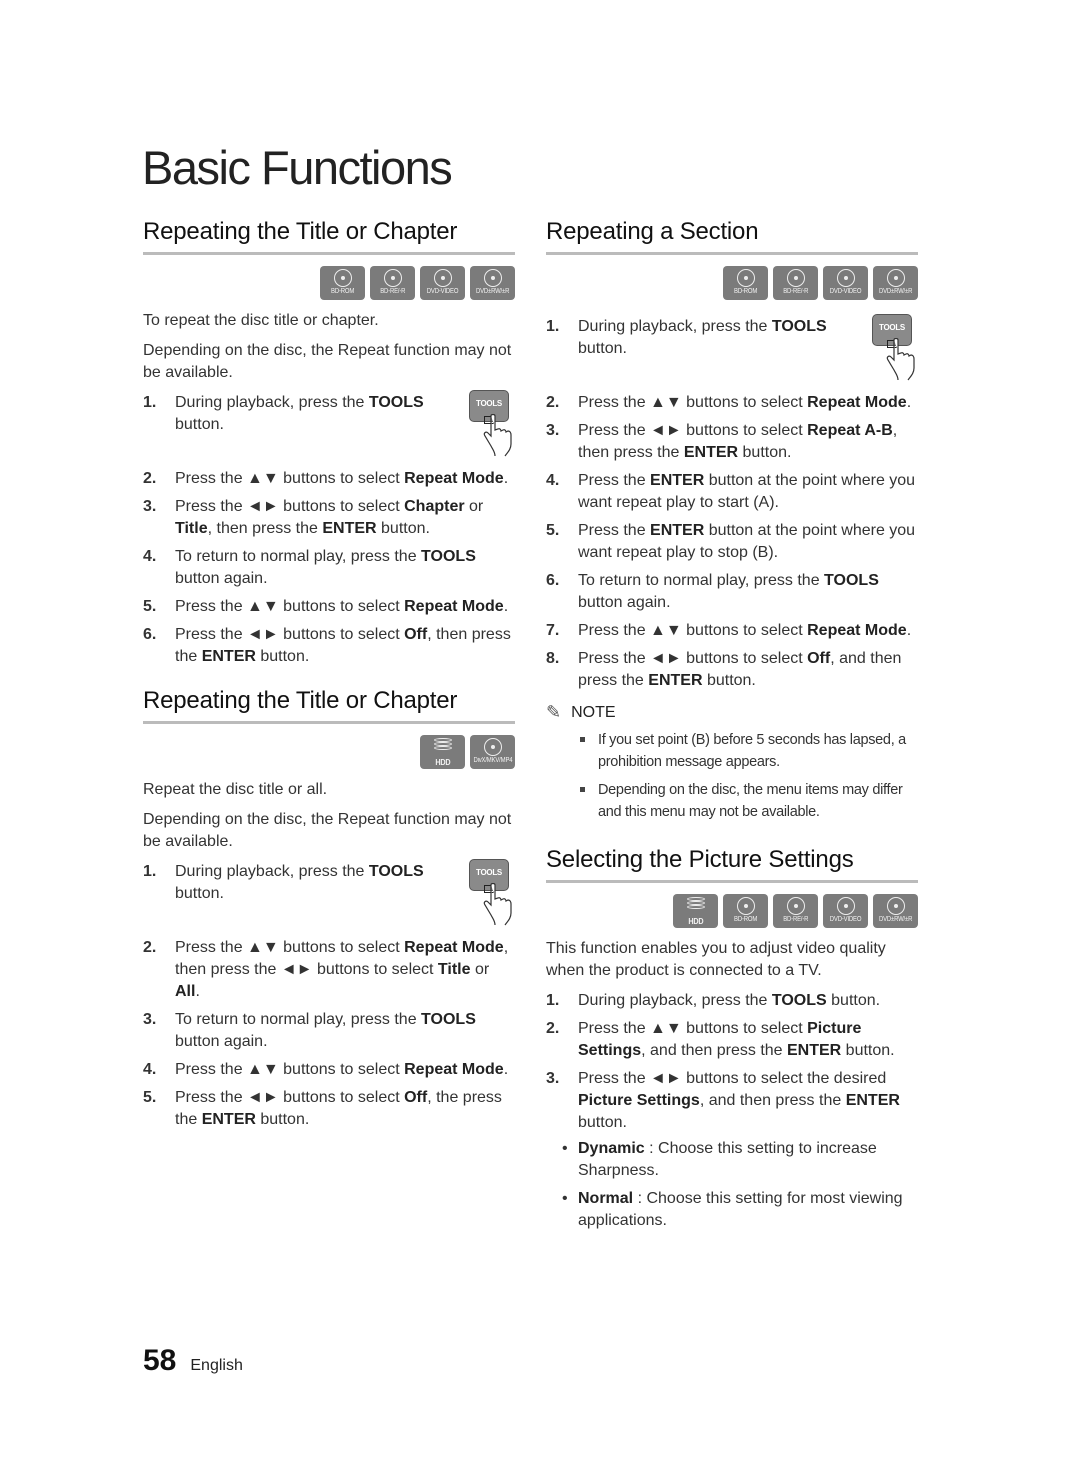  What do you see at coordinates (442, 291) in the screenshot?
I see `badge-label: DVD-VIDEO` at bounding box center [442, 291].